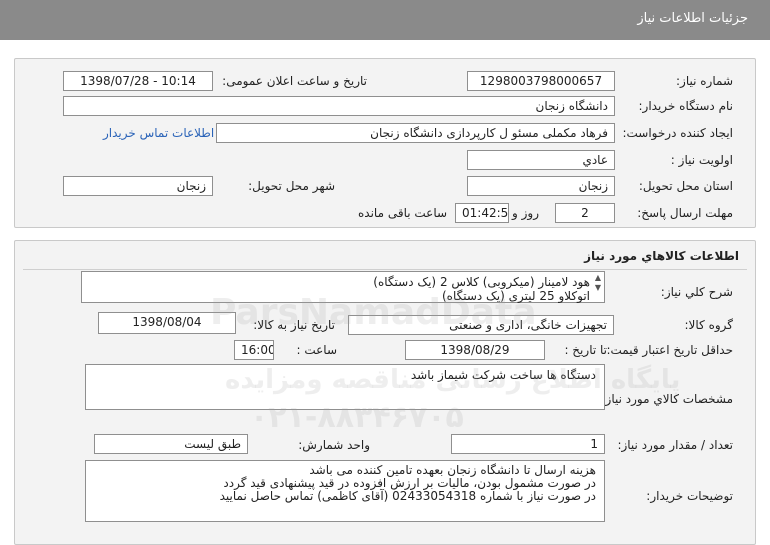  I want to click on need-number-label: شماره نیاز:, so click(704, 81).